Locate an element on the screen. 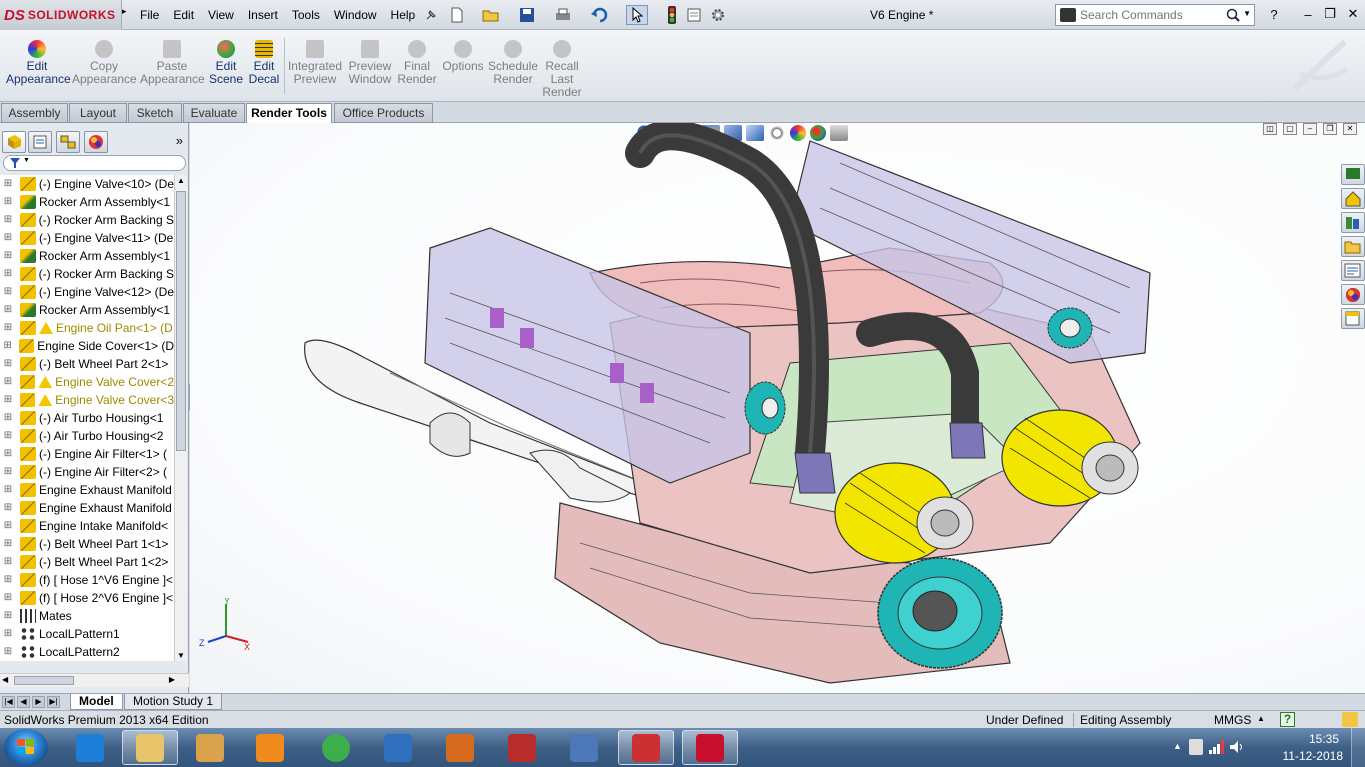  edit-scene-button: Edit Scene is located at coordinates (226, 63).